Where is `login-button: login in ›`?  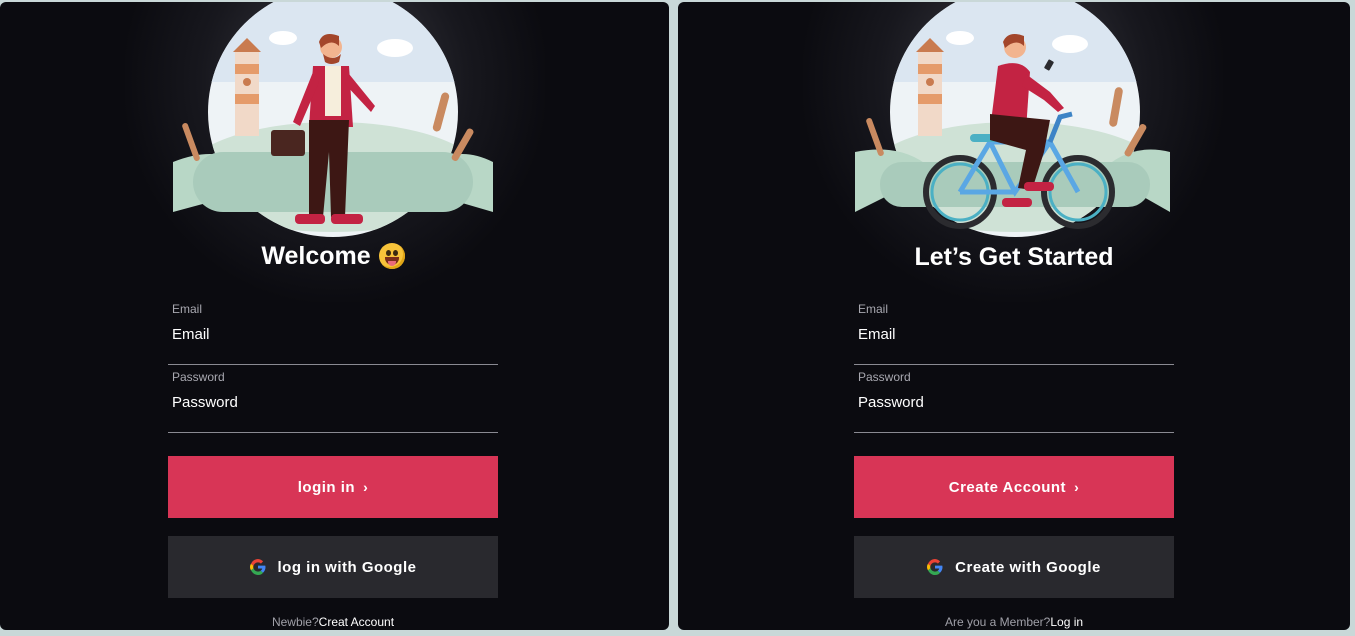 login-button: login in › is located at coordinates (333, 487).